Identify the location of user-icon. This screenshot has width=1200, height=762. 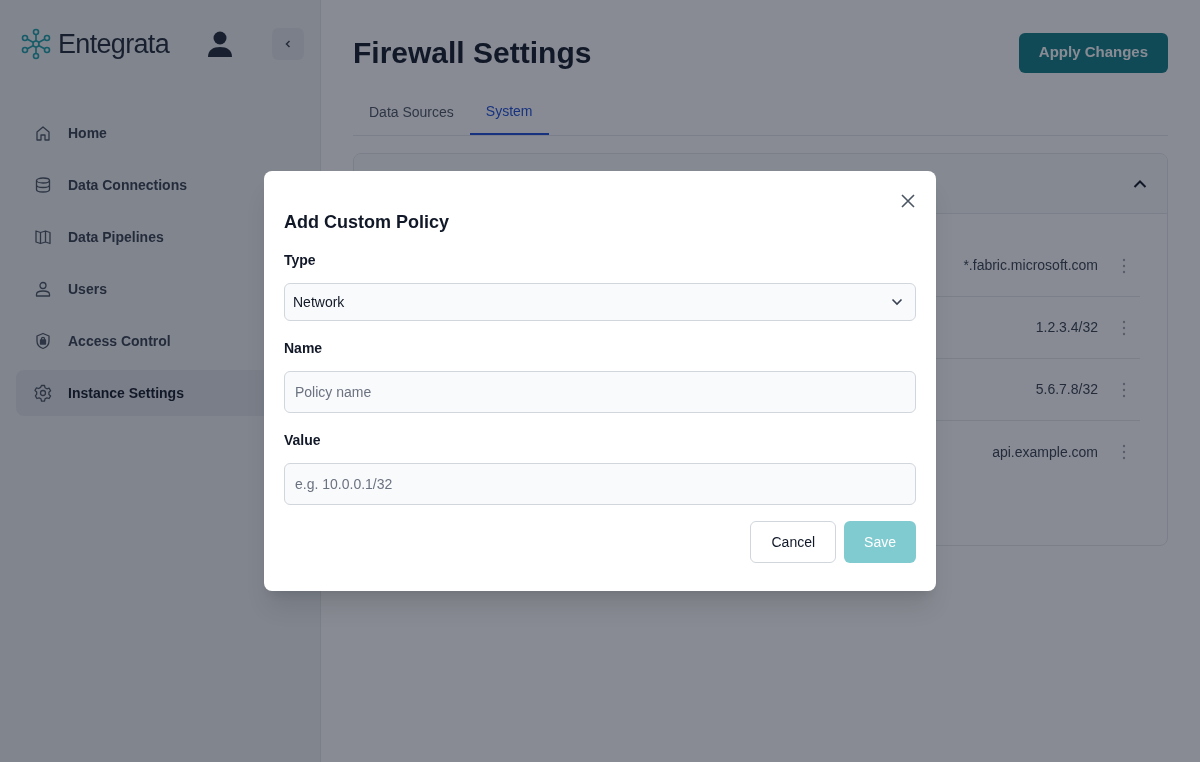
(43, 289).